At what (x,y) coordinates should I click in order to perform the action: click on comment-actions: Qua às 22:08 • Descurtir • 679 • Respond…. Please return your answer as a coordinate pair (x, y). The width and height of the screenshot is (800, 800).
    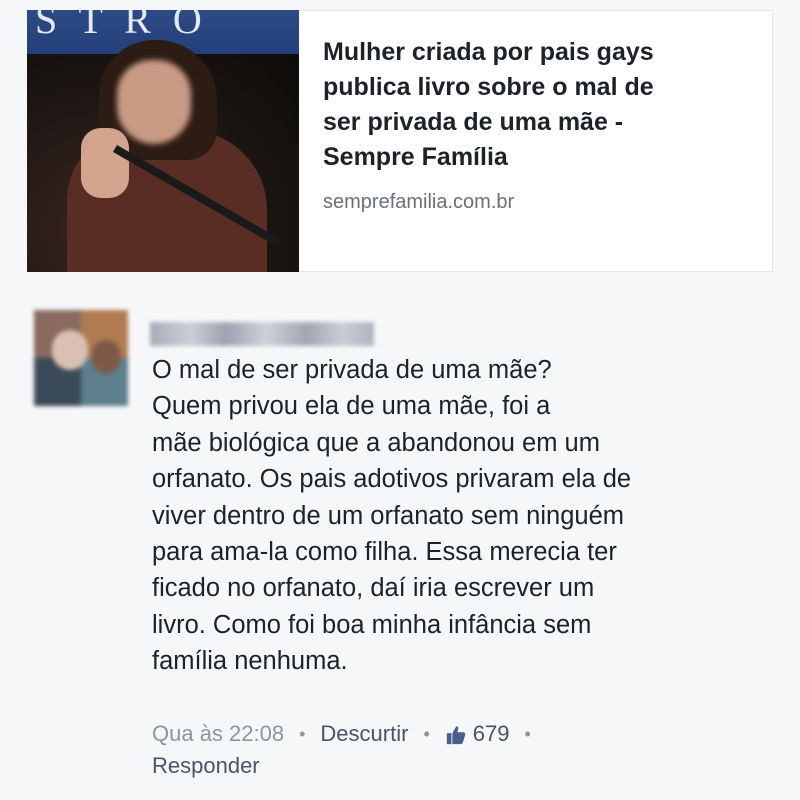
    Looking at the image, I should click on (349, 750).